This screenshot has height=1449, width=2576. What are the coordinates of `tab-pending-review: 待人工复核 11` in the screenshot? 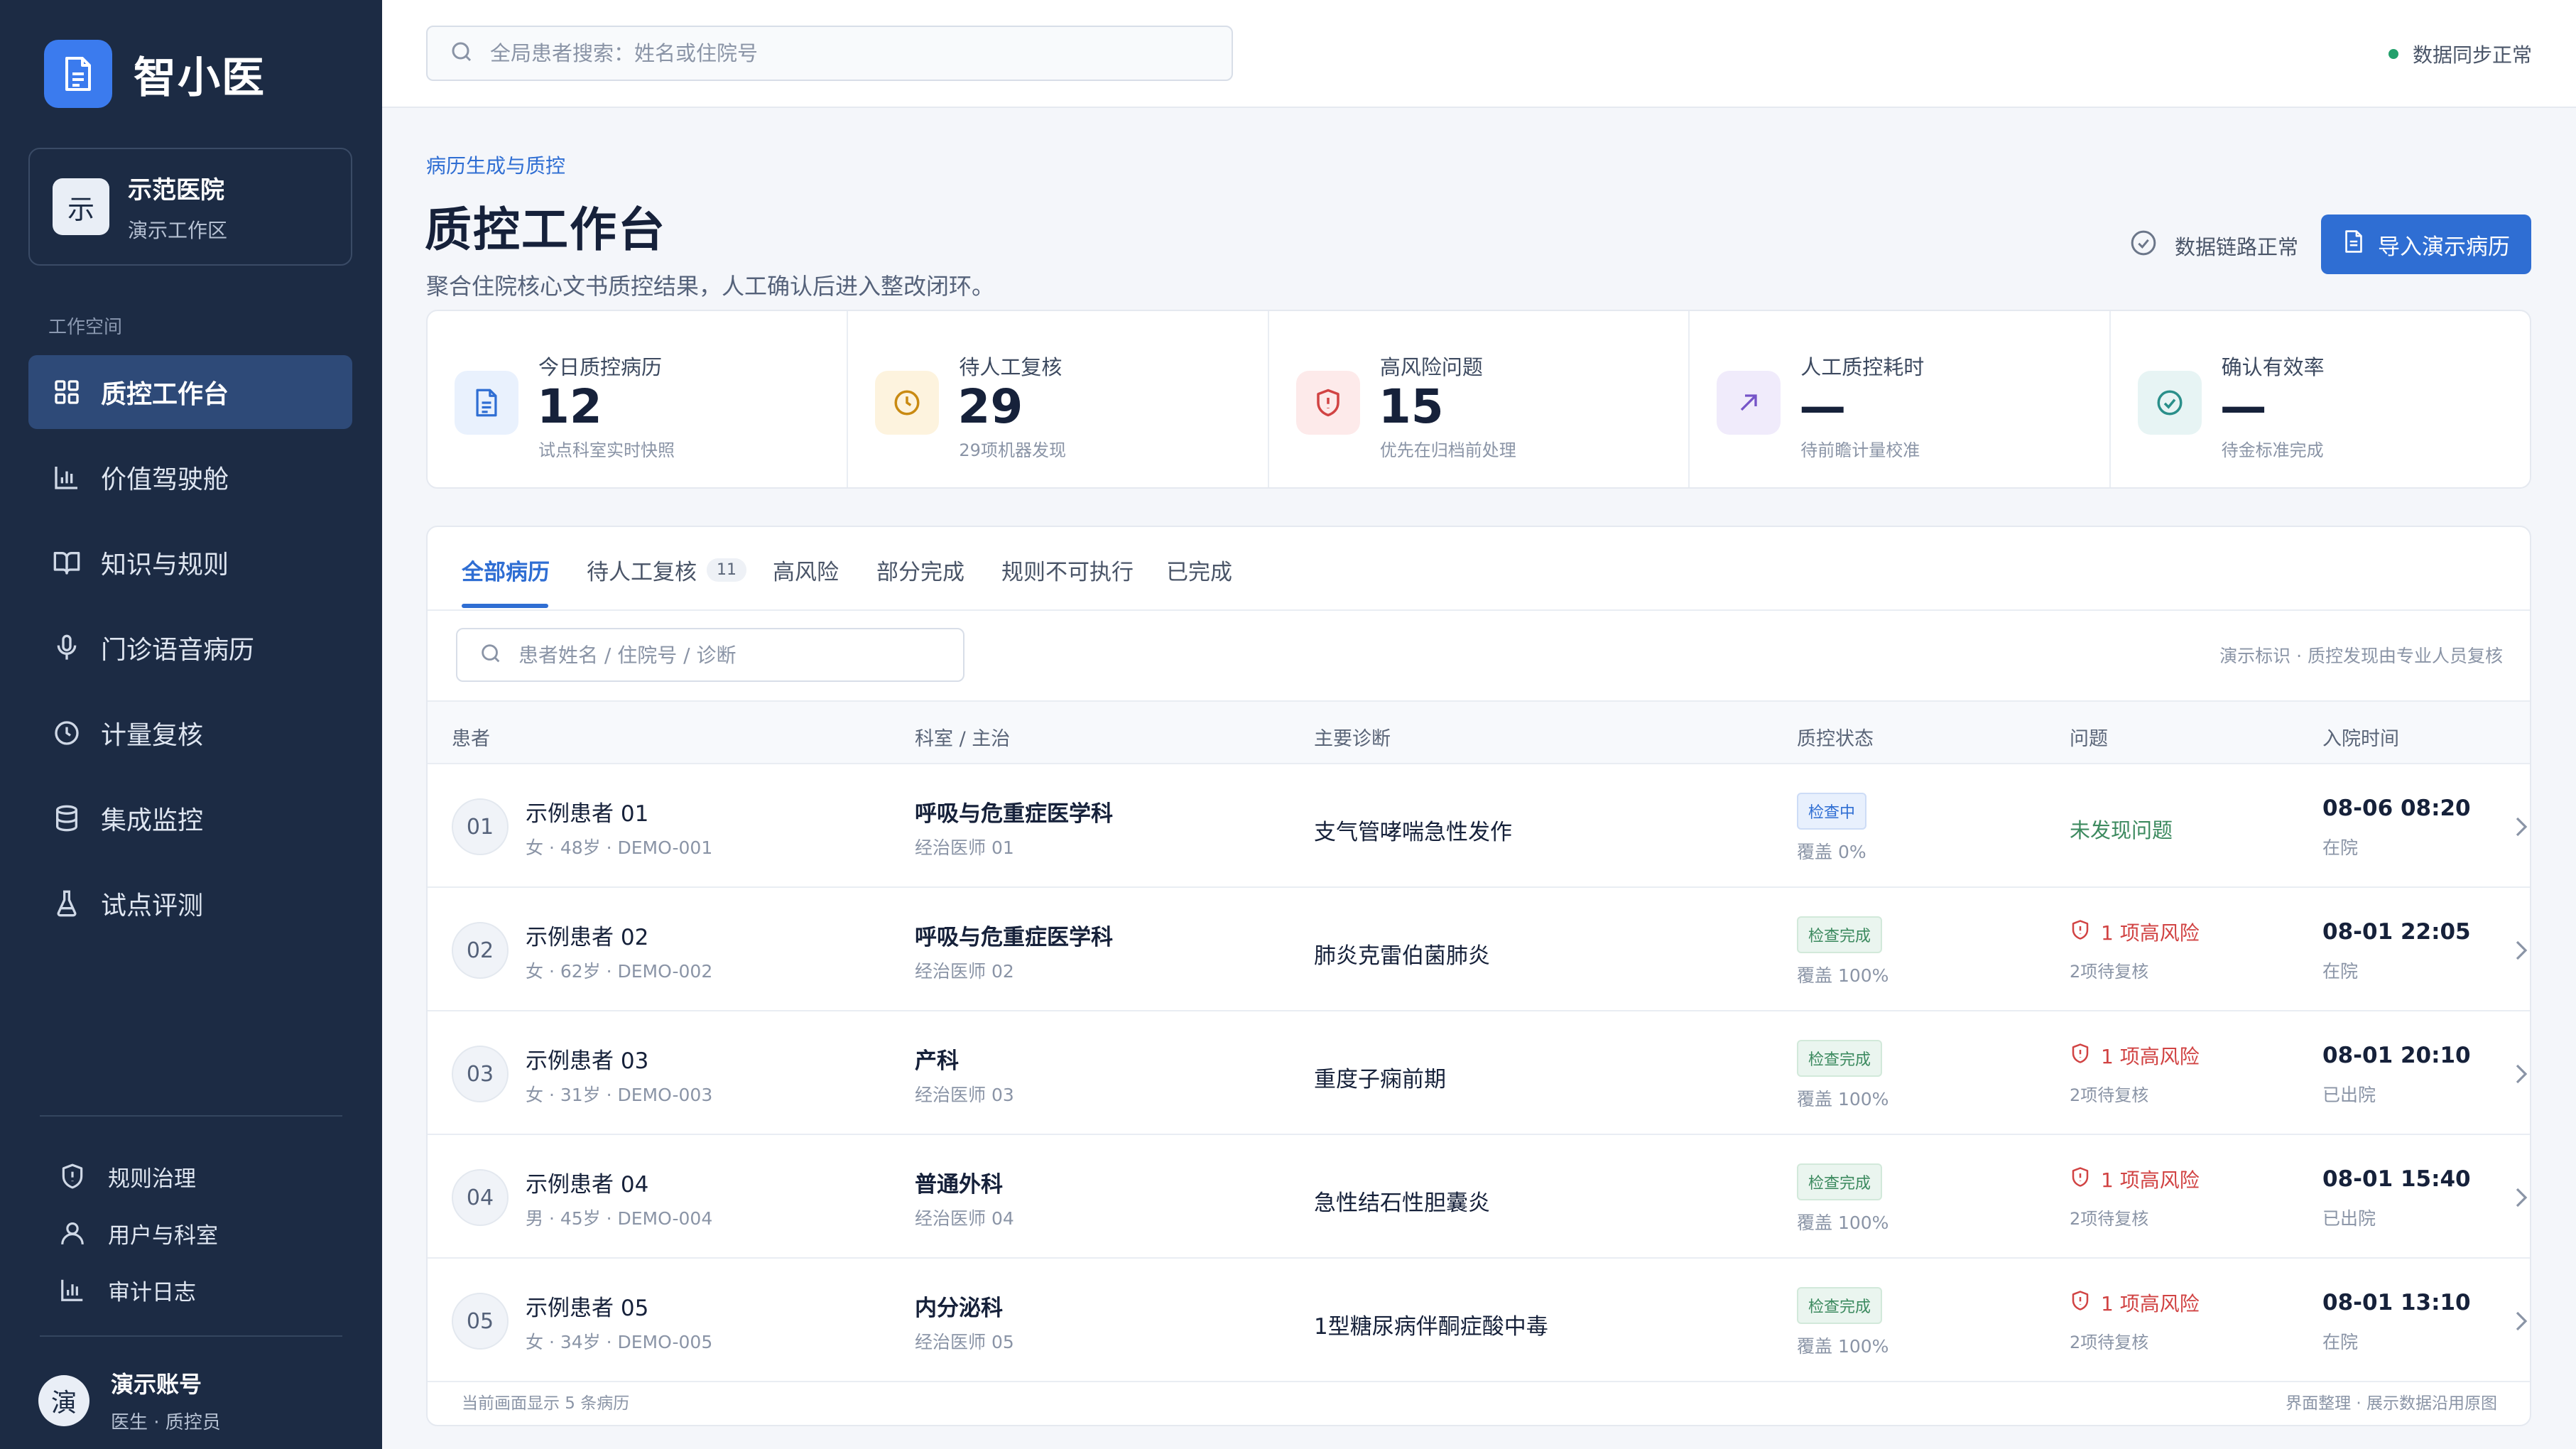 It's located at (666, 570).